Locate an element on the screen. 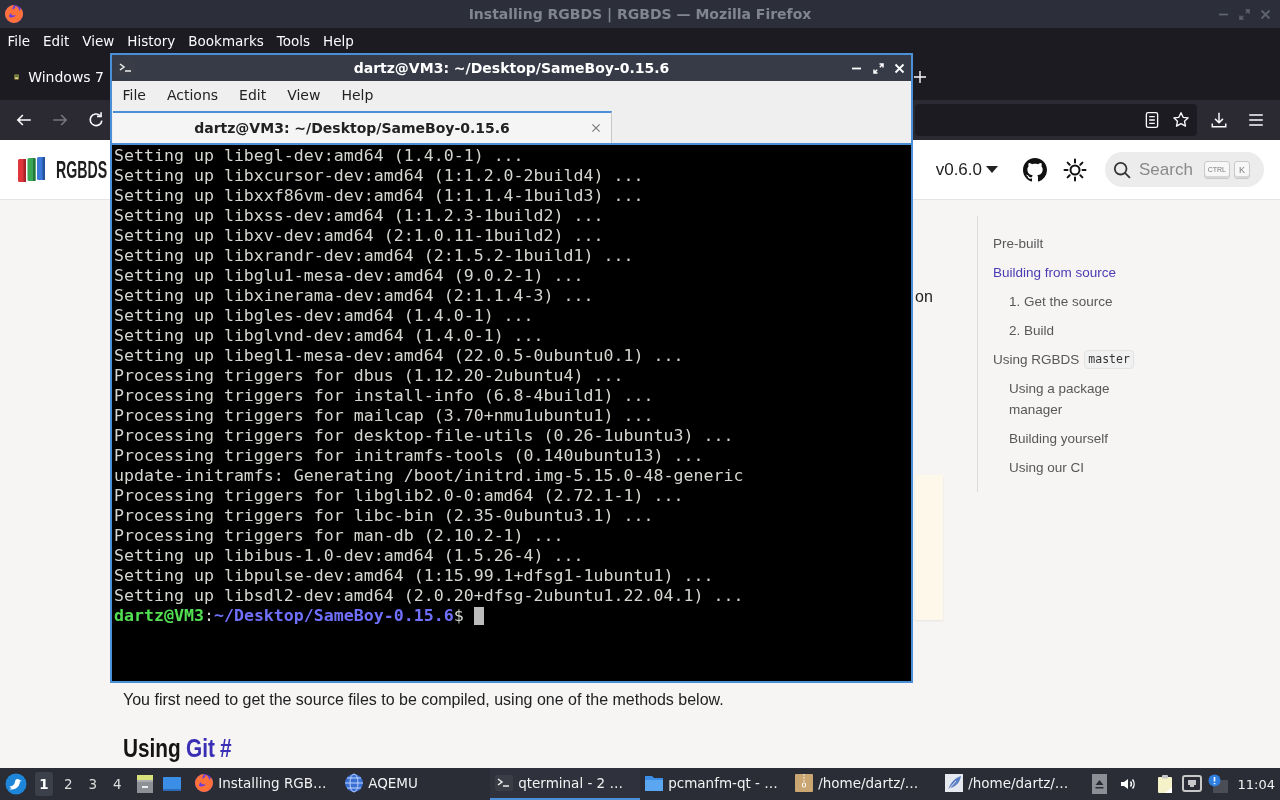 The image size is (1280, 800). window-title: Installing RGBDS | RGBDS — Mozilla Firefox is located at coordinates (640, 14).